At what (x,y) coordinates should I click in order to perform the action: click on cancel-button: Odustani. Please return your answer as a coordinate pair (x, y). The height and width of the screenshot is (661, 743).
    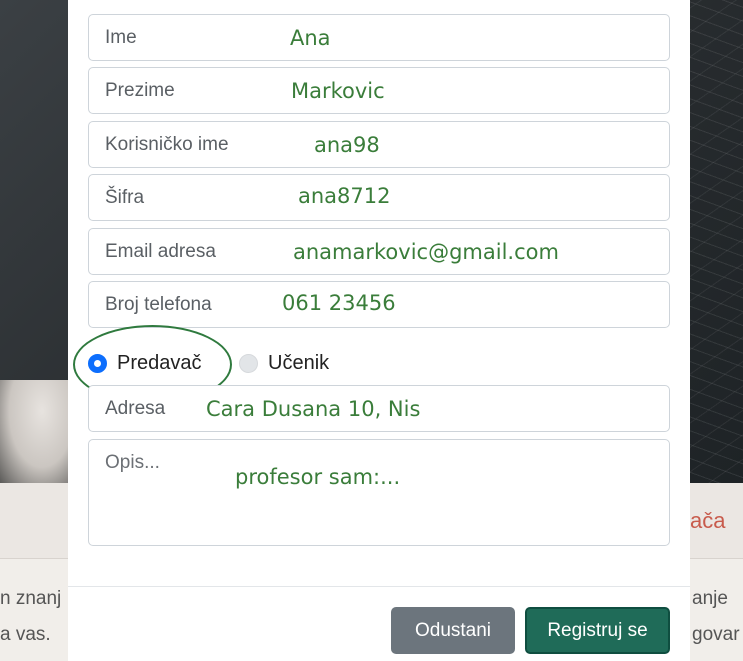
    Looking at the image, I should click on (453, 630).